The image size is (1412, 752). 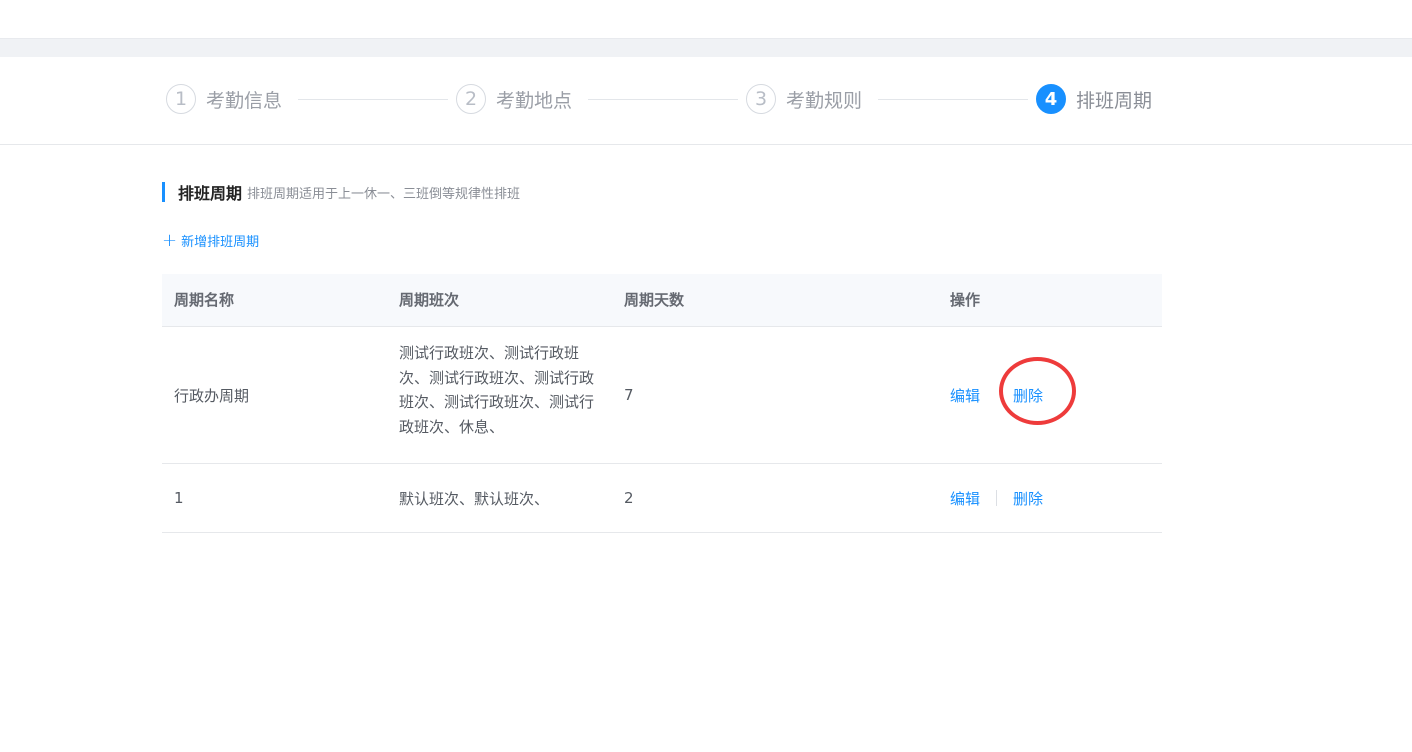 I want to click on header-actions: 操作, so click(x=965, y=300).